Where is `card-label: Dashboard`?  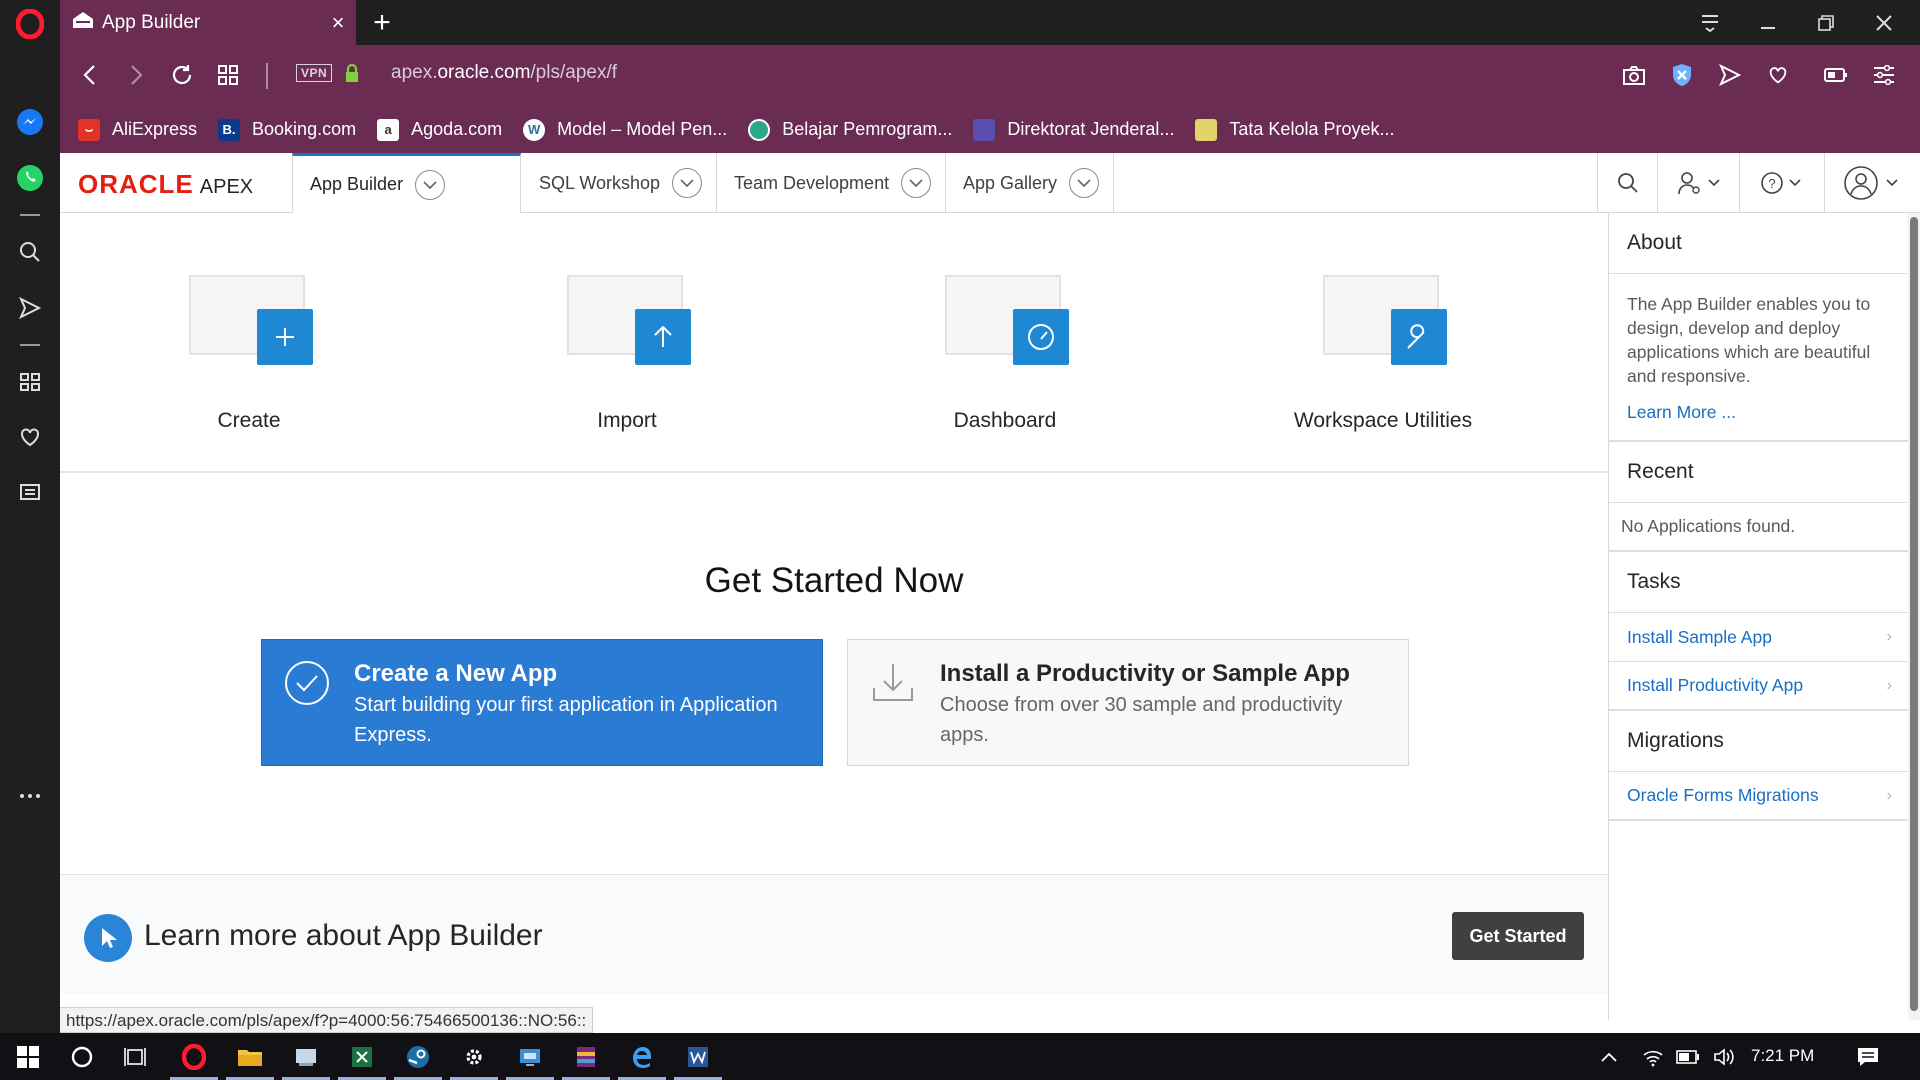
card-label: Dashboard is located at coordinates (1005, 420).